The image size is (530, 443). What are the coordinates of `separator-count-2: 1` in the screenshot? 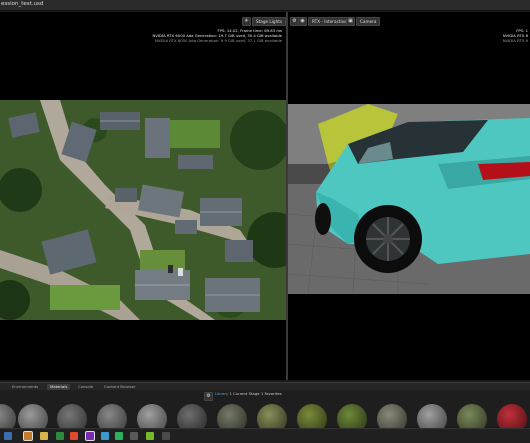 It's located at (262, 393).